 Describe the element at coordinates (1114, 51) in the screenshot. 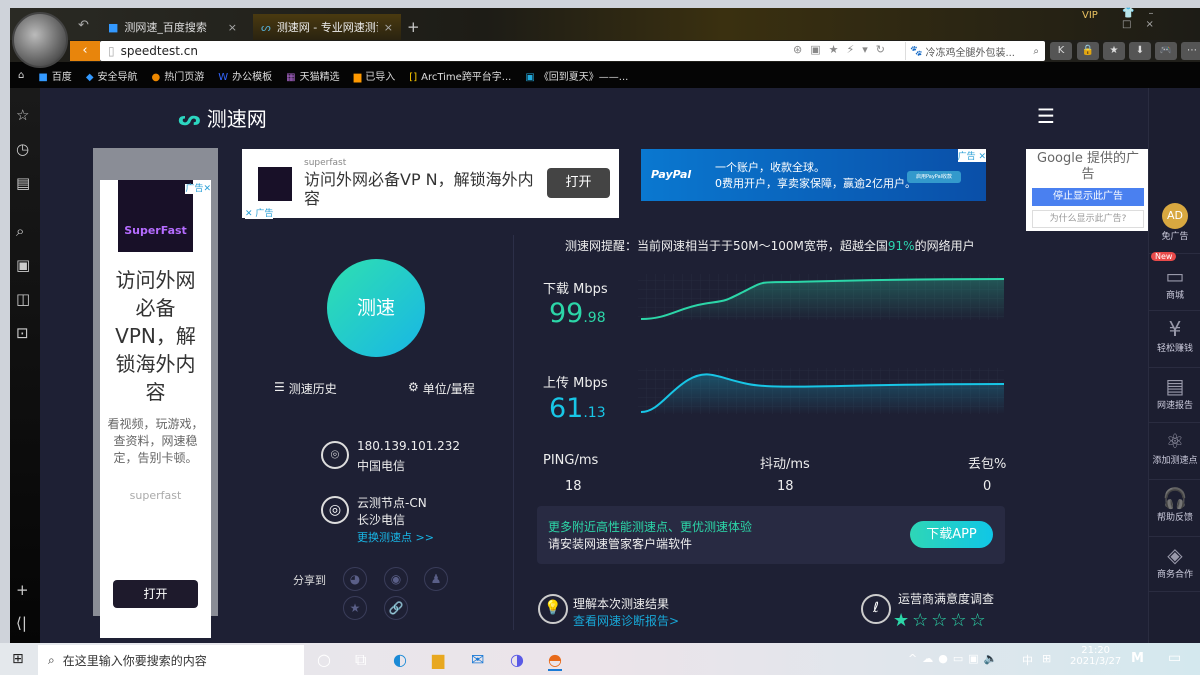

I see `star-icon: ★` at that location.